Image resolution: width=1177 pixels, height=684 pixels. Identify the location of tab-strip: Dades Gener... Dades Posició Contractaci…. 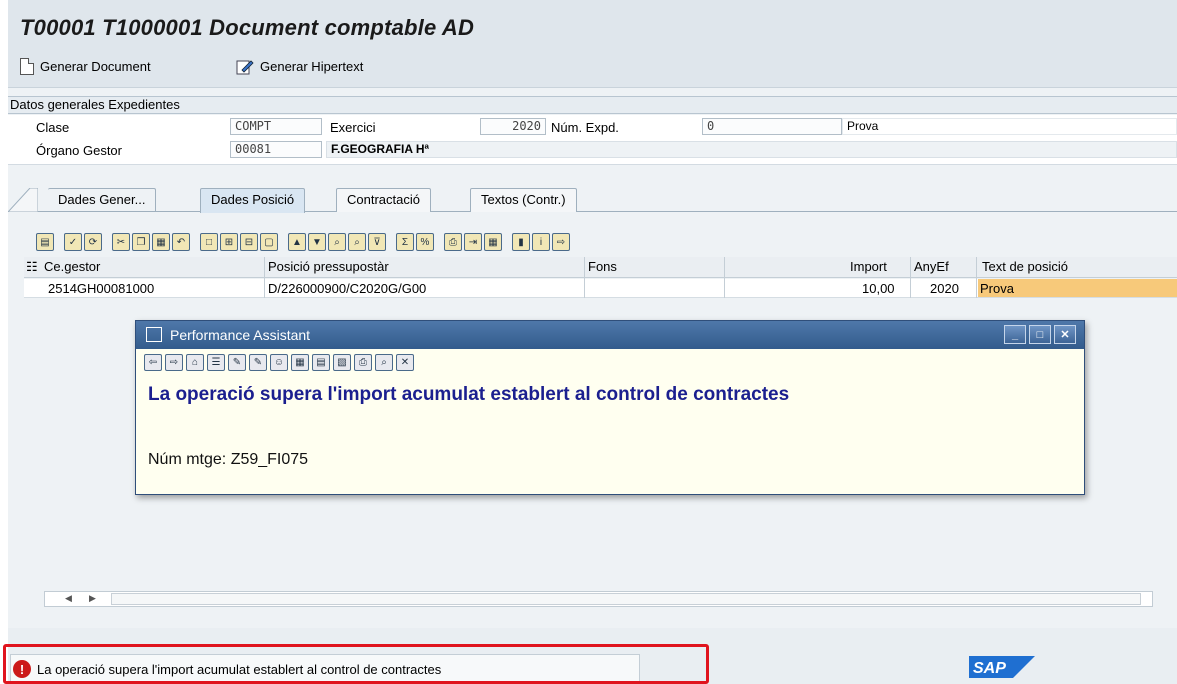
(592, 197).